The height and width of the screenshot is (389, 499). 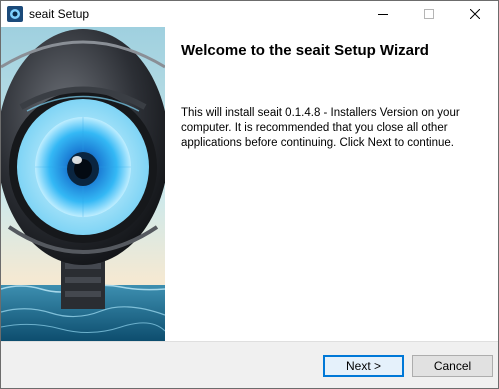 What do you see at coordinates (452, 366) in the screenshot?
I see `cancel-button: Cancel` at bounding box center [452, 366].